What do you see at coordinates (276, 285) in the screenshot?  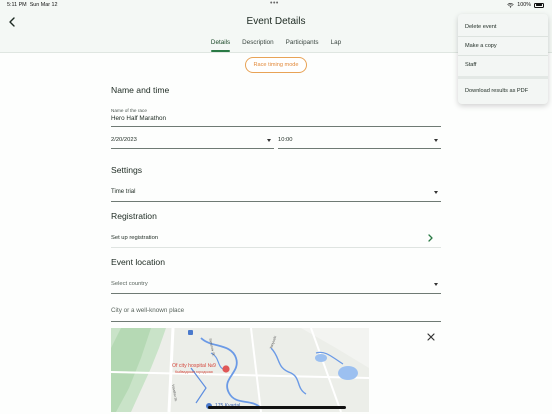 I see `country-select: Select country` at bounding box center [276, 285].